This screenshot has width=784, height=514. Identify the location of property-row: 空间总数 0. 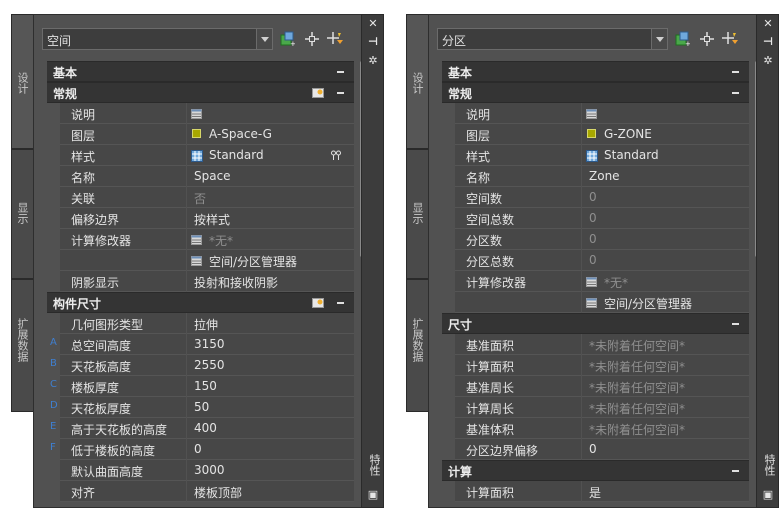
(595, 218).